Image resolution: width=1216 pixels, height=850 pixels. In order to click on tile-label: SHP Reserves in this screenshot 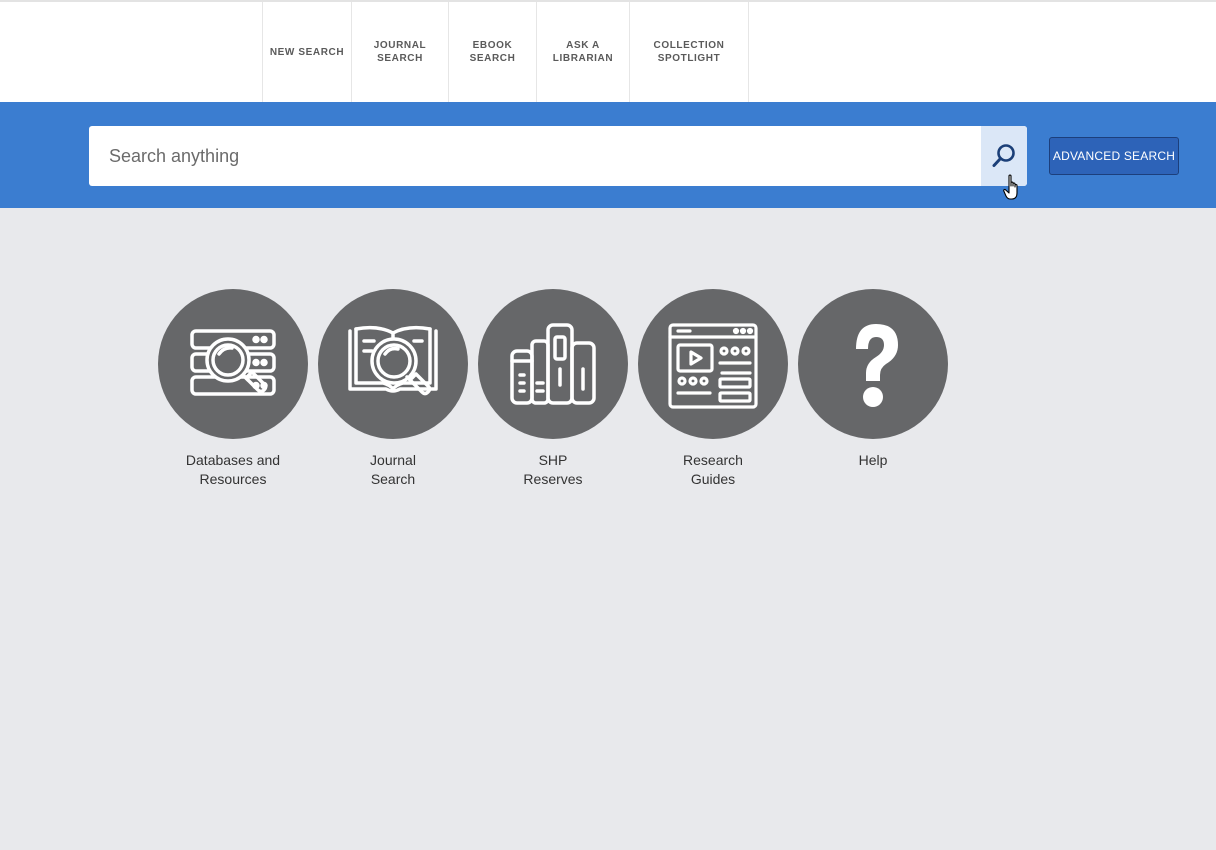, I will do `click(553, 469)`.